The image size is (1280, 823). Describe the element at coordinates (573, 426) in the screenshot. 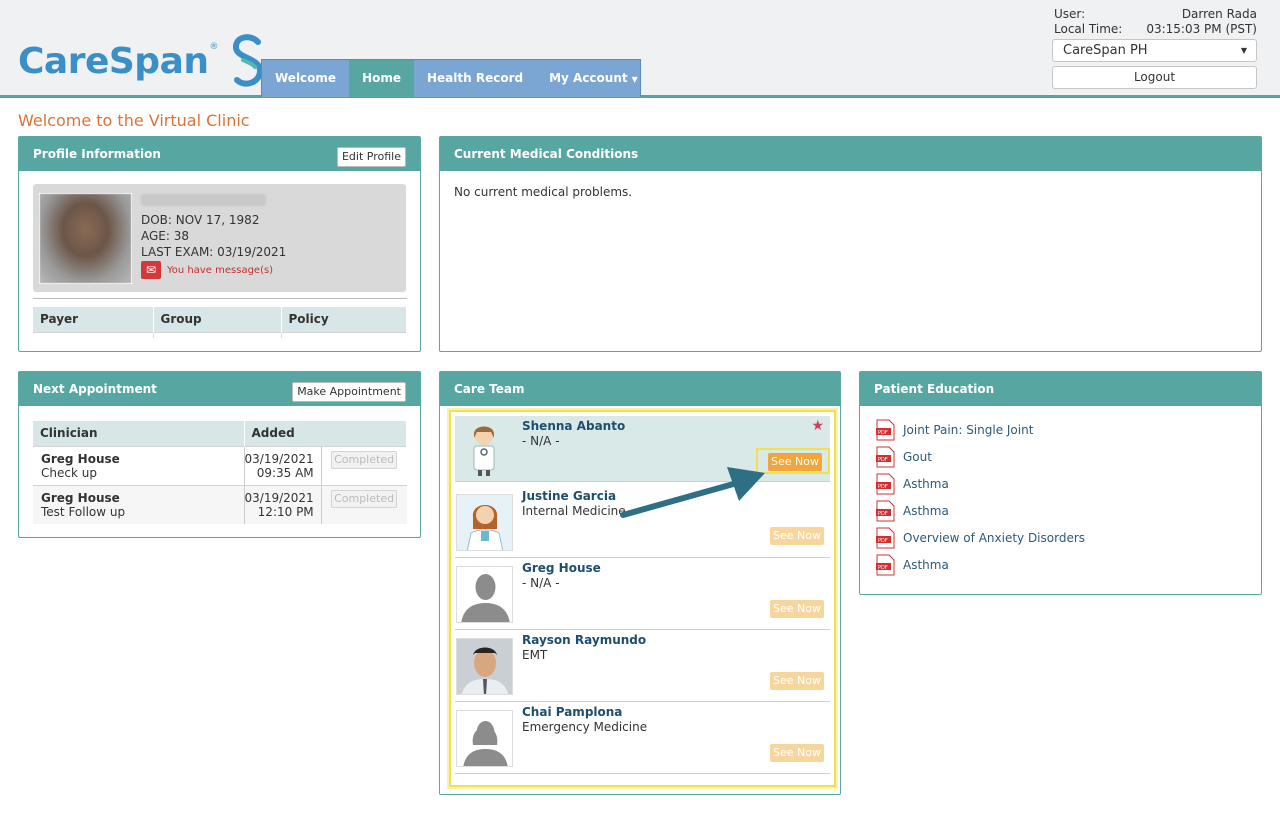

I see `member-name: Shenna Abanto` at that location.